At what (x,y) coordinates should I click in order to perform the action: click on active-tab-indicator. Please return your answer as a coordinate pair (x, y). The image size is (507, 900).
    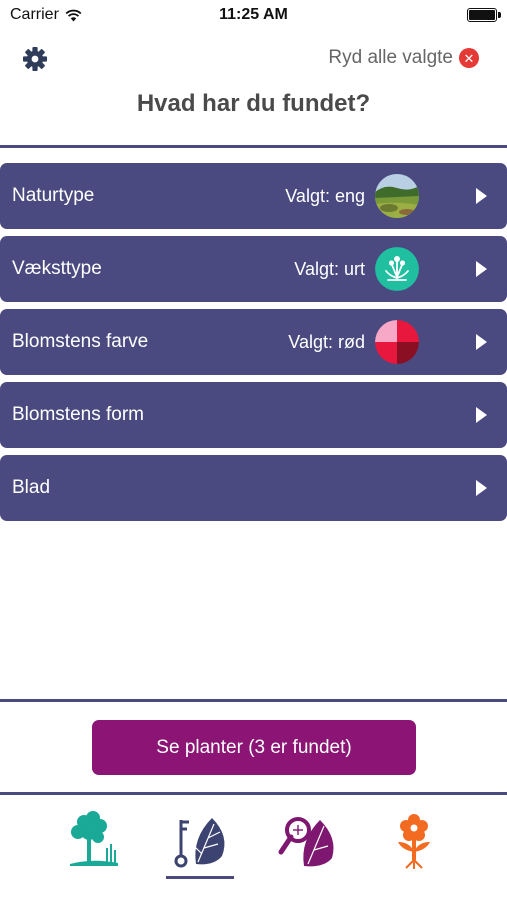
    Looking at the image, I should click on (200, 877).